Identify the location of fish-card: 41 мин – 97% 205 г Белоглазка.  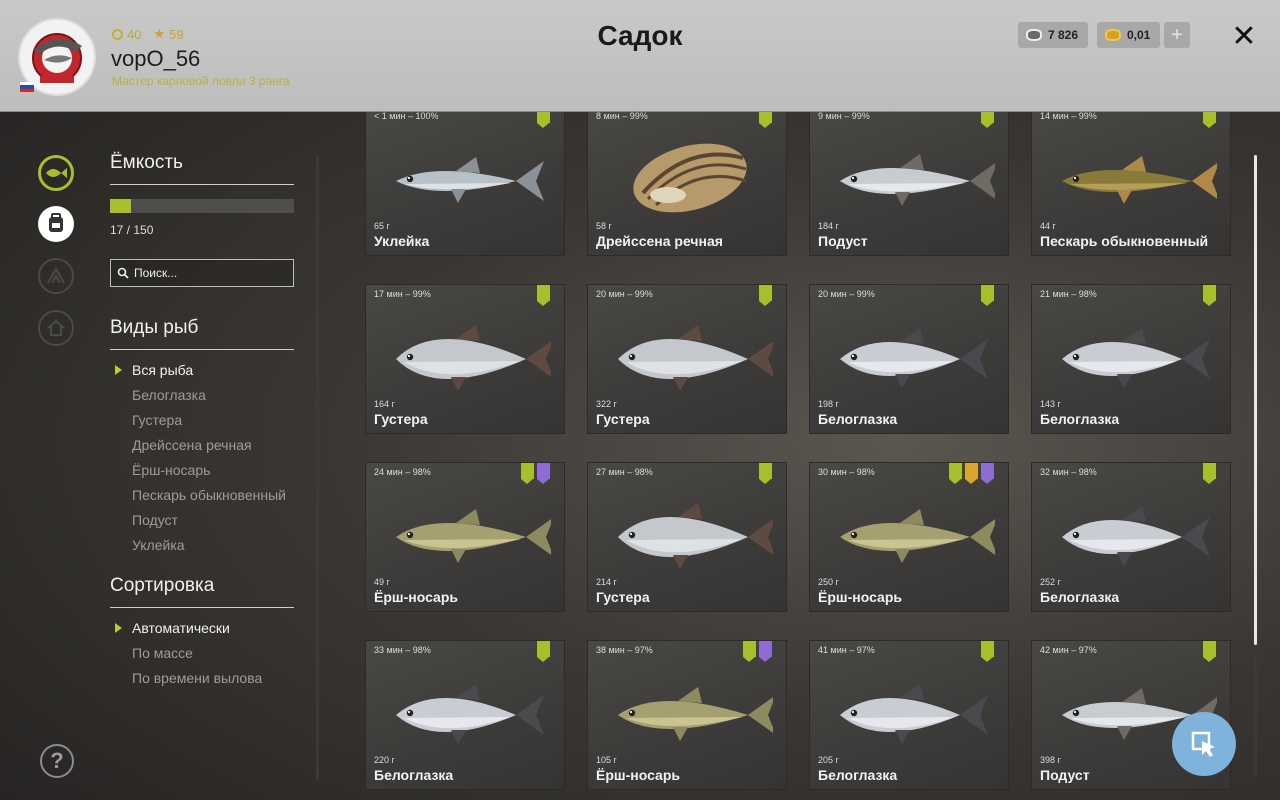
(909, 715).